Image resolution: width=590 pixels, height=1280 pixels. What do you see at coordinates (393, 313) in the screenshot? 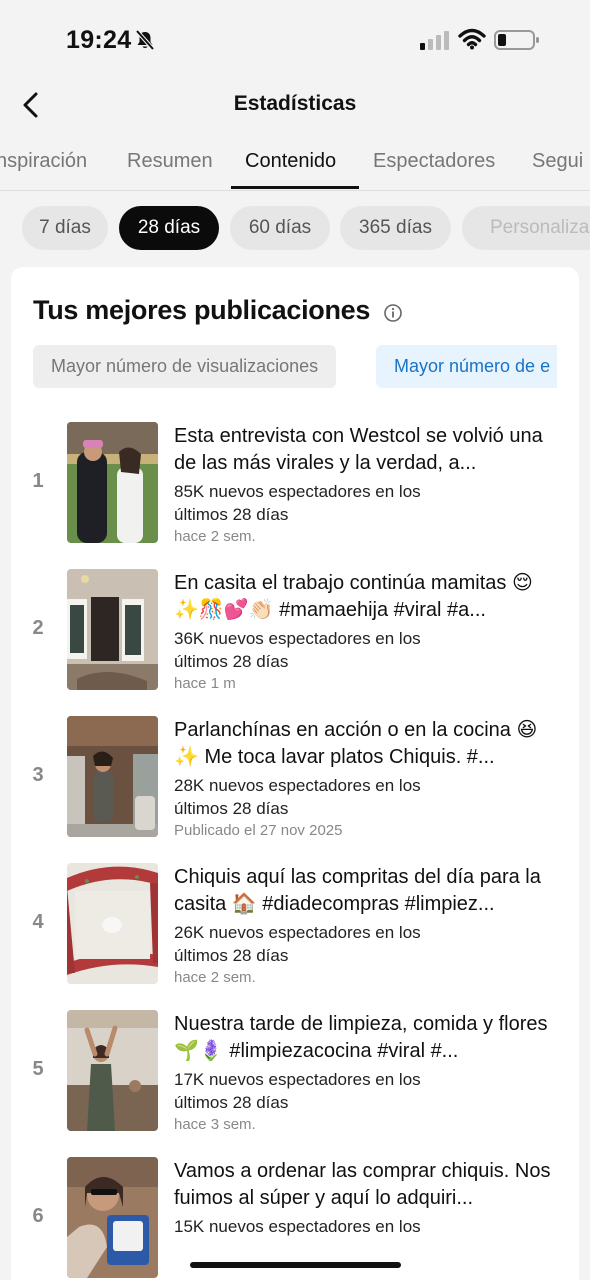
I see `info-icon` at bounding box center [393, 313].